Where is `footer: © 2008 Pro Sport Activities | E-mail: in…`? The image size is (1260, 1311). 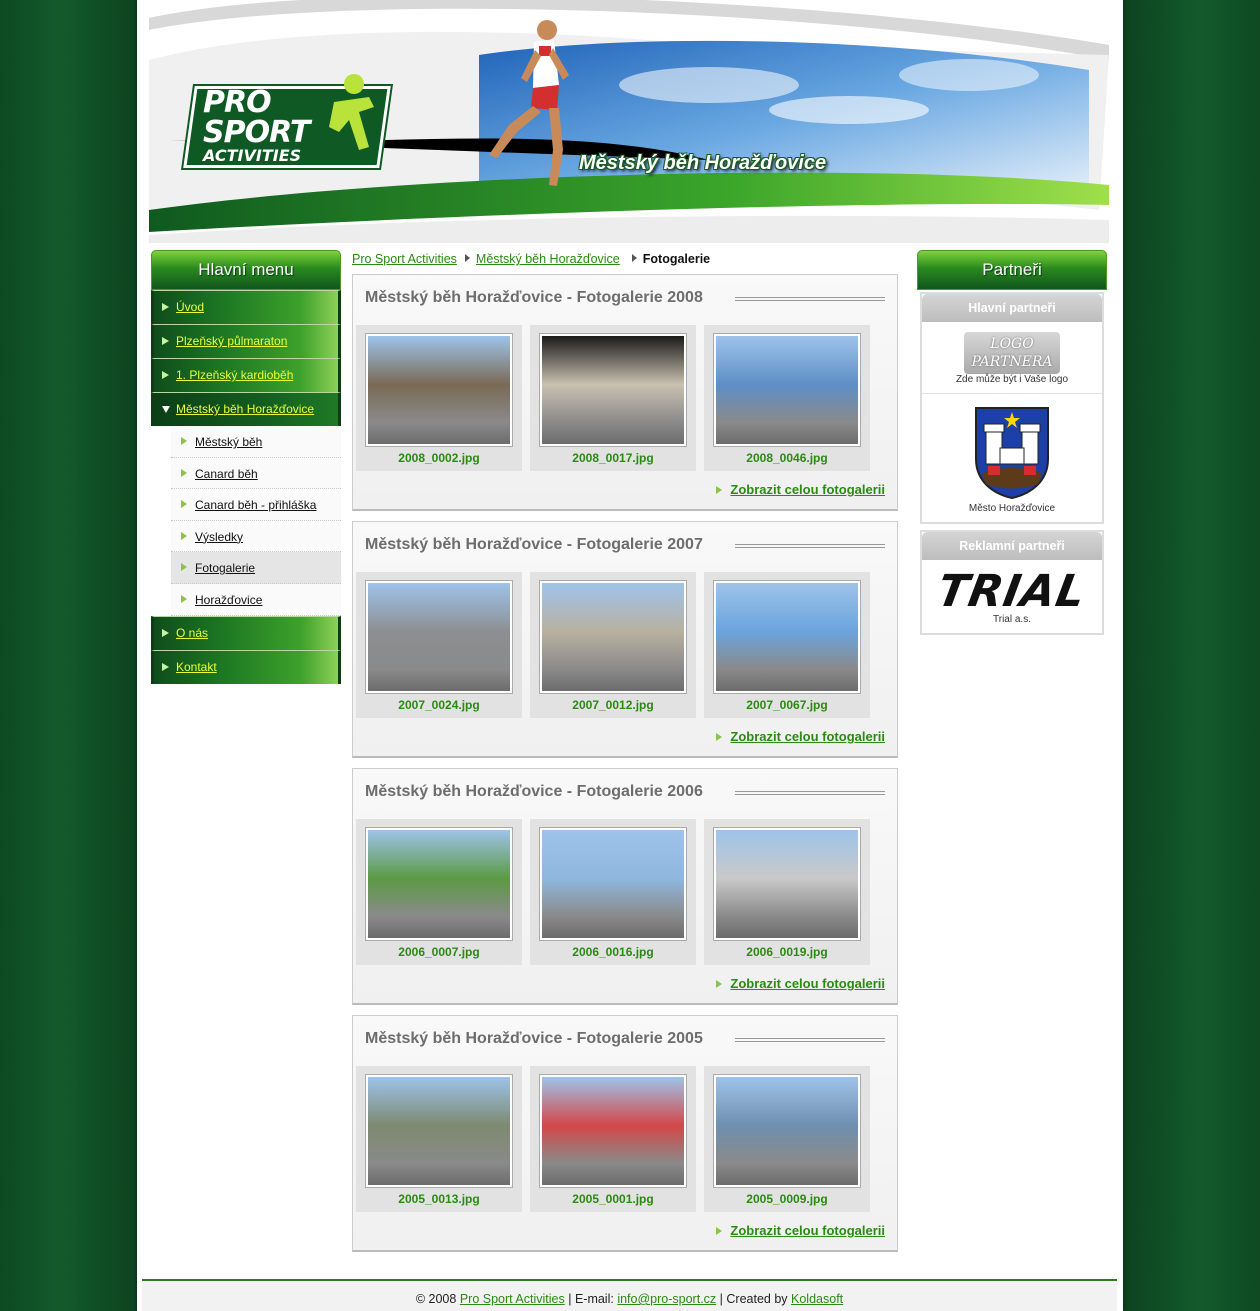
footer: © 2008 Pro Sport Activities | E-mail: in… is located at coordinates (629, 1295).